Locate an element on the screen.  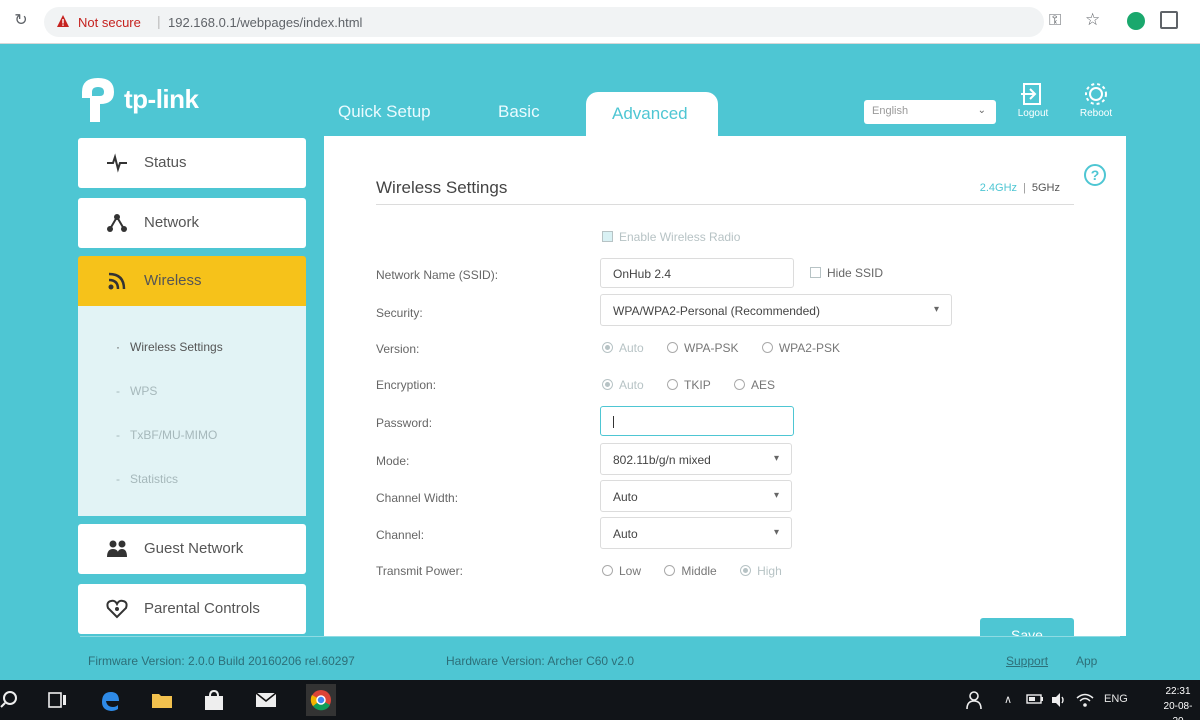
search-icon is located at coordinates (12, 700).